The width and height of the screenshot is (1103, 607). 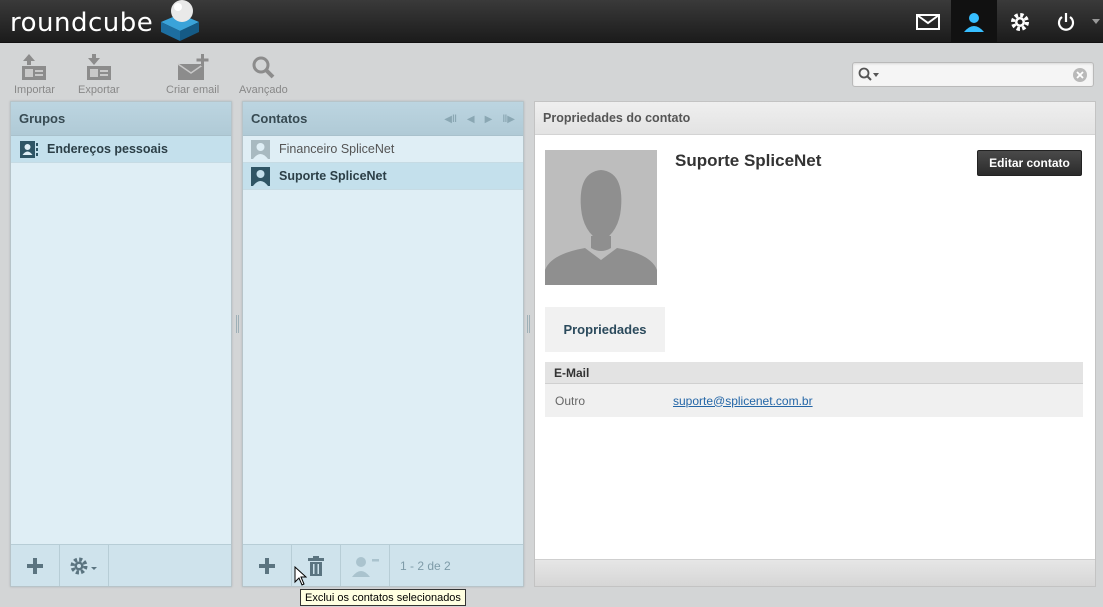 I want to click on tab-properties: Propriedades, so click(x=605, y=329).